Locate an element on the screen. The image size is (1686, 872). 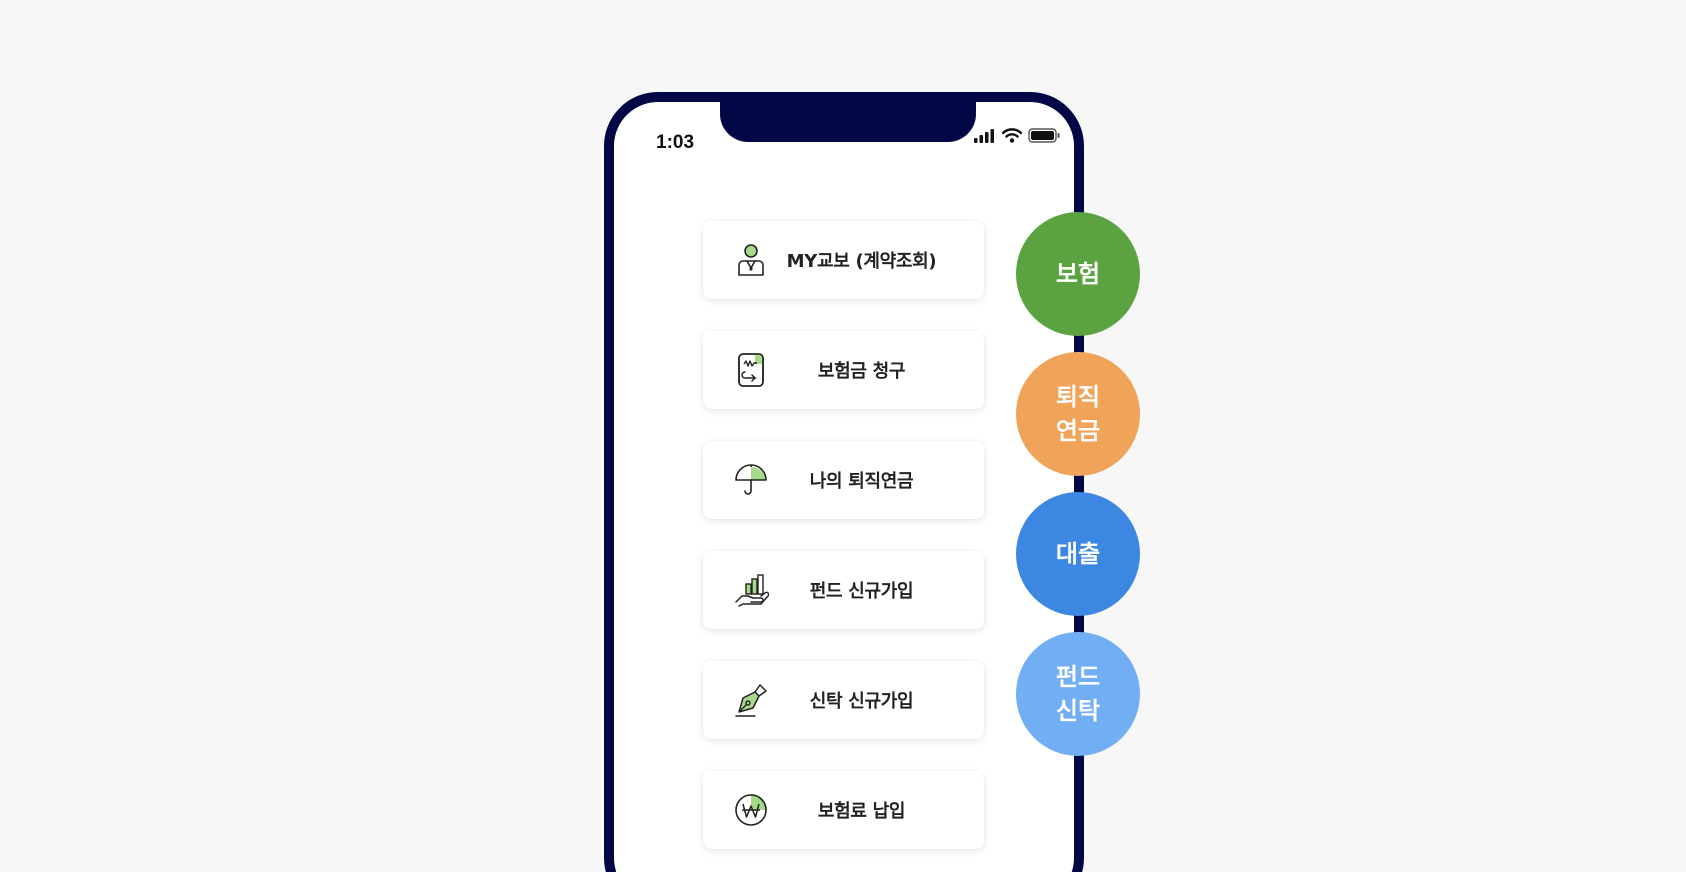
menu-item-my-pension: 나의 퇴직연금 is located at coordinates (843, 480).